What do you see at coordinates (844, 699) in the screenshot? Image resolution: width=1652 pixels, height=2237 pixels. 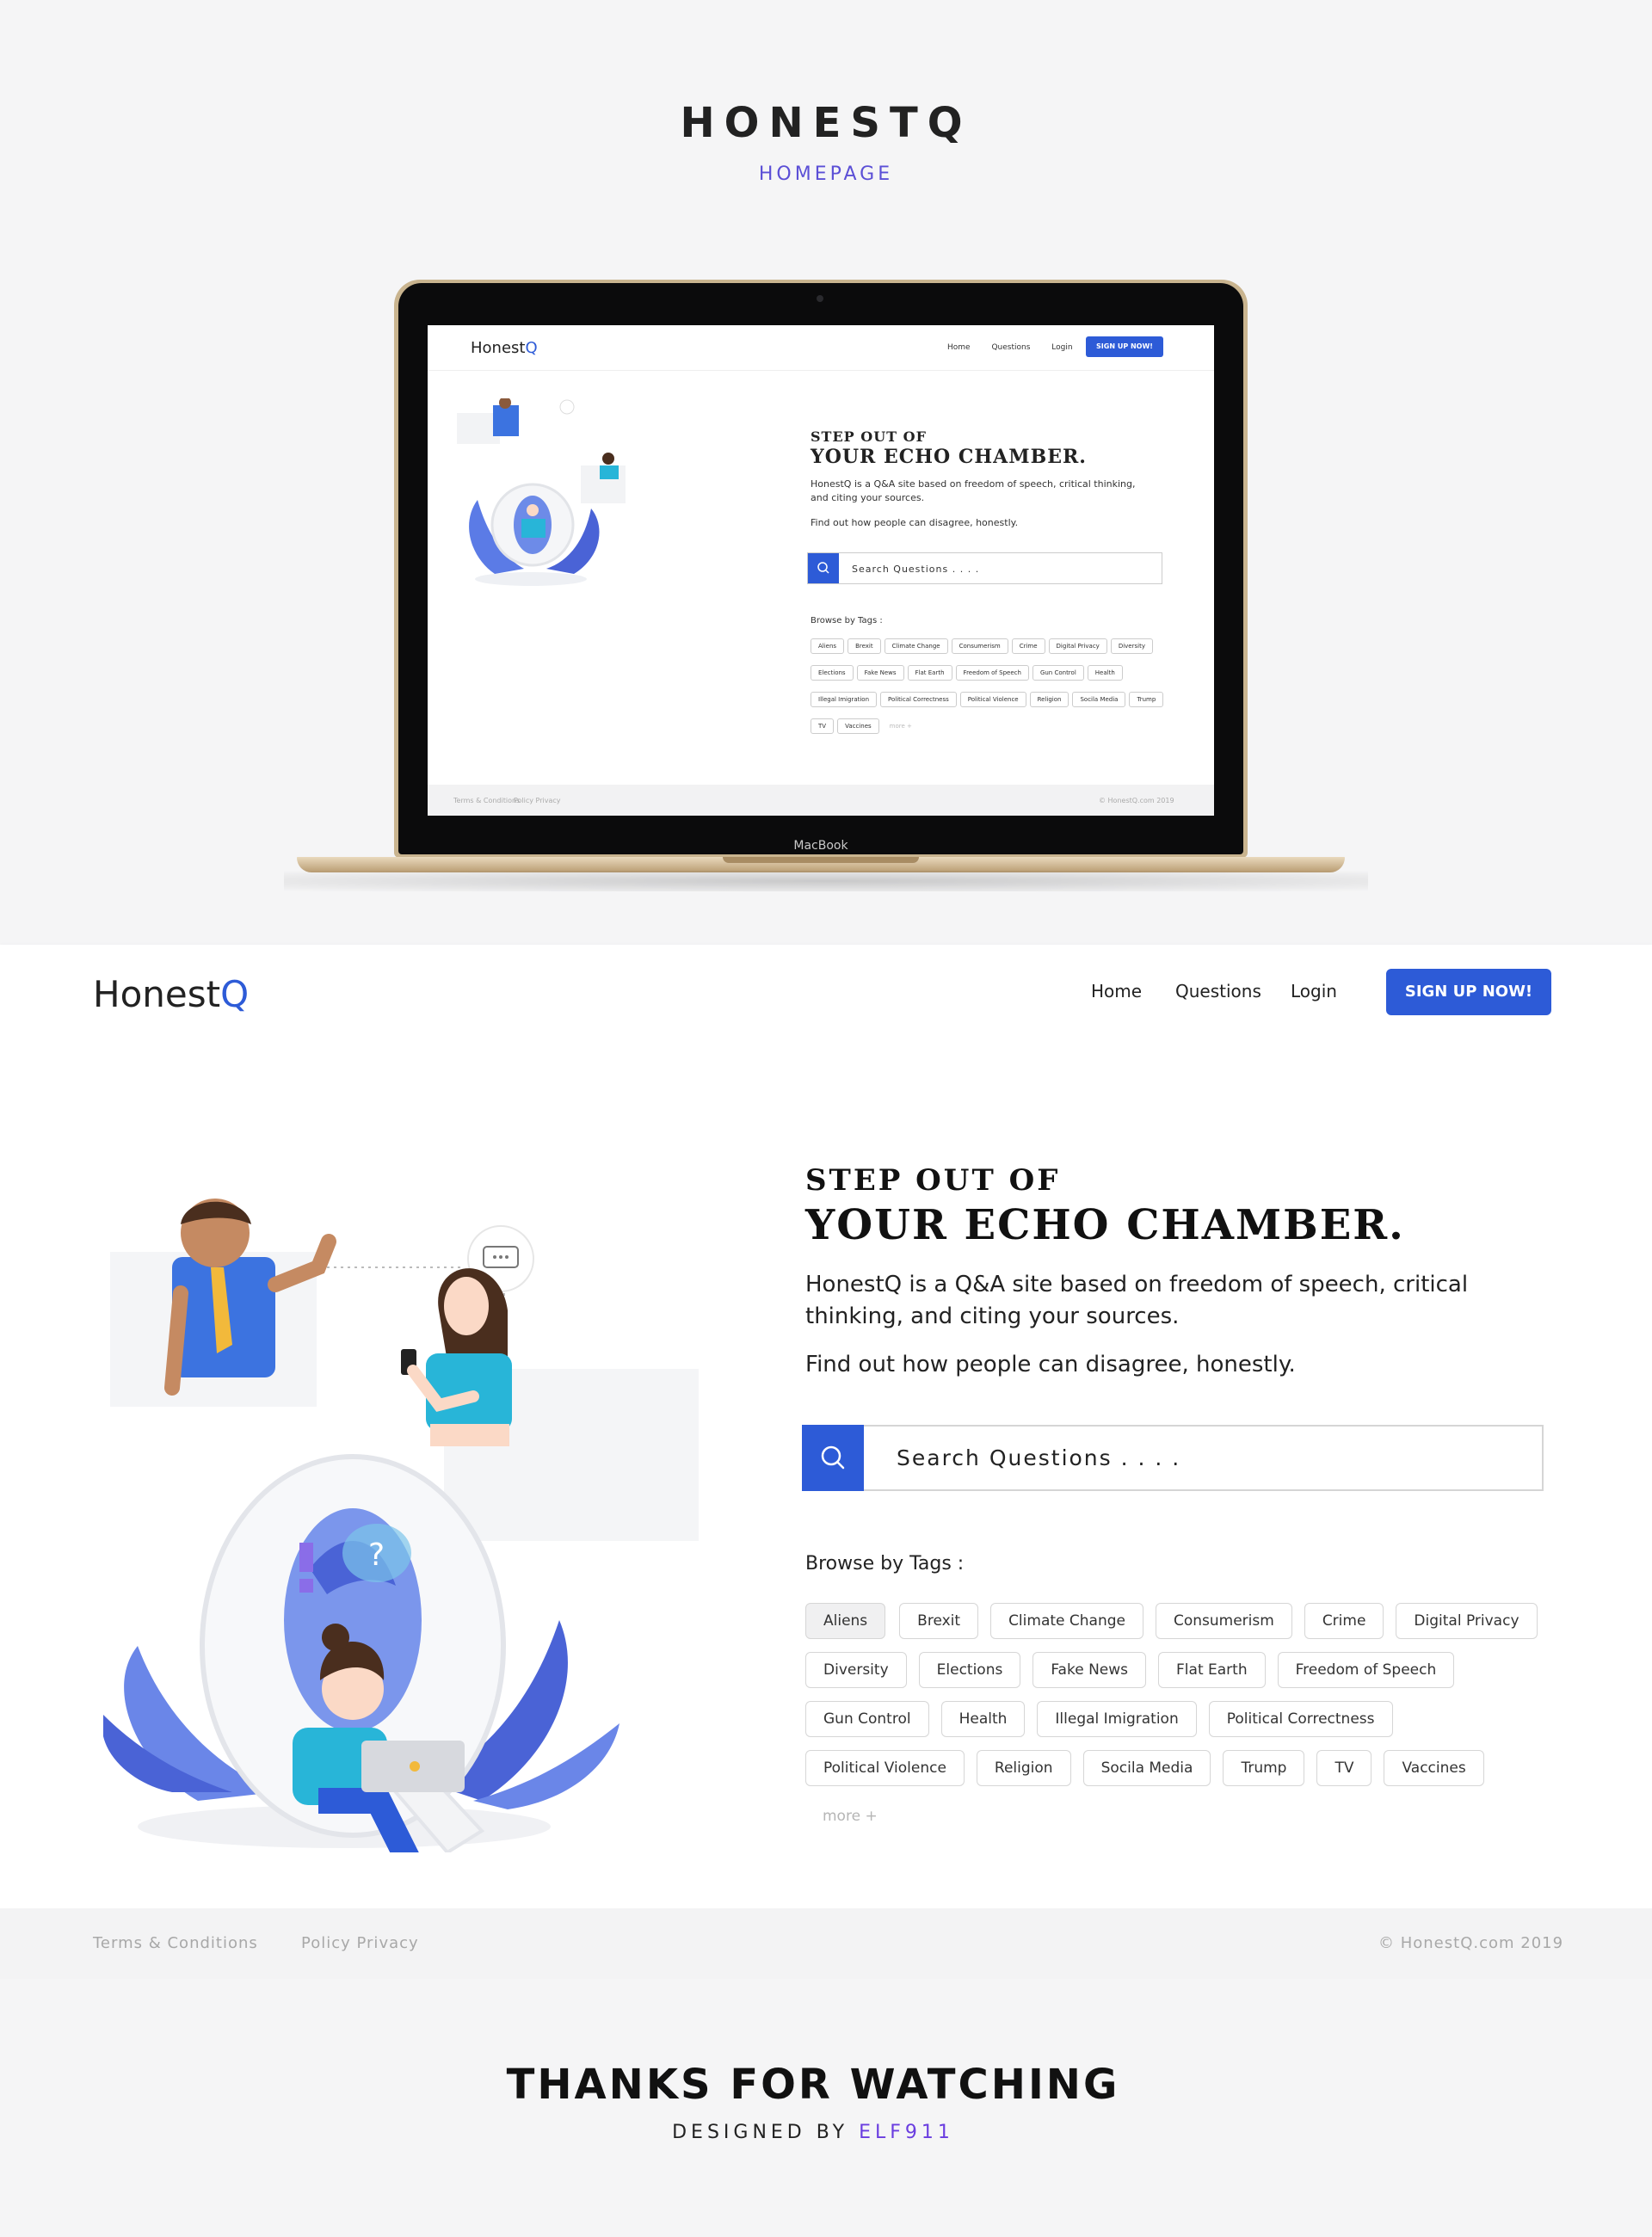 I see `mini-tag: Illegal Imigration` at bounding box center [844, 699].